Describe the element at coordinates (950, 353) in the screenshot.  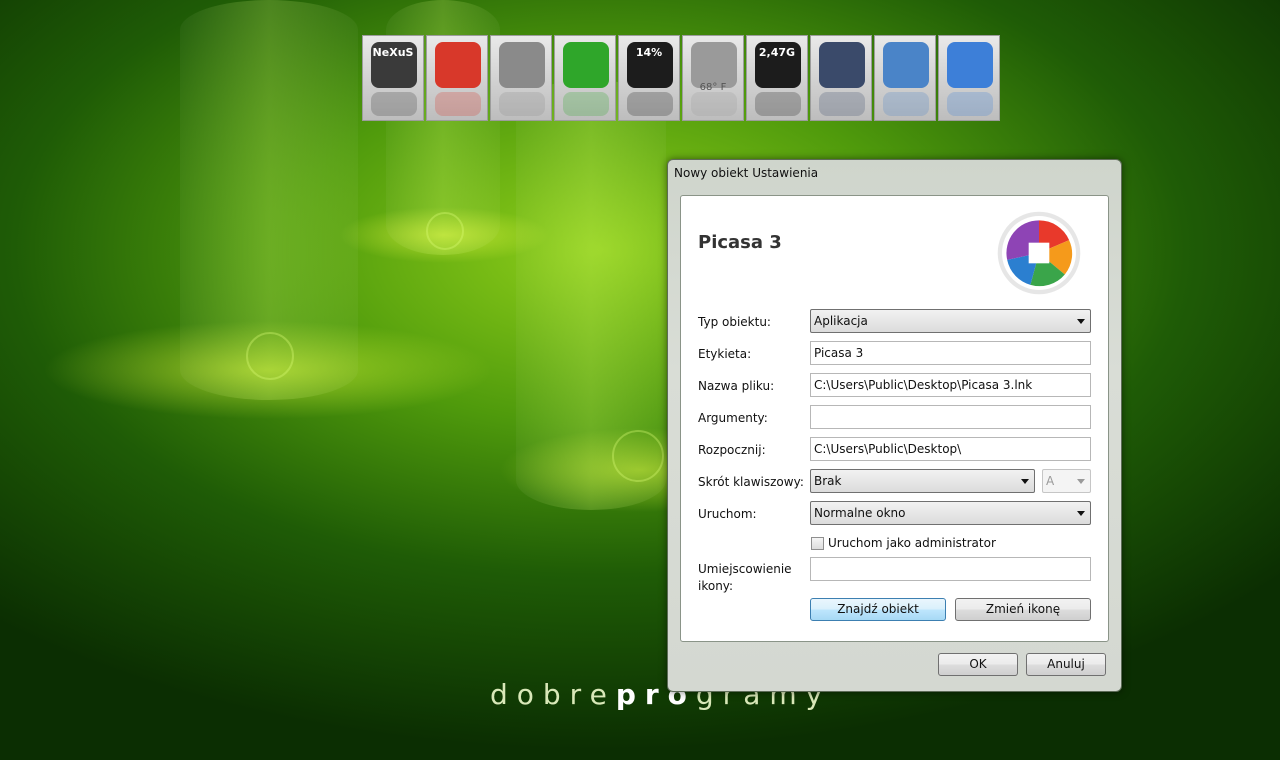
I see `etykieta-input: Picasa 3` at that location.